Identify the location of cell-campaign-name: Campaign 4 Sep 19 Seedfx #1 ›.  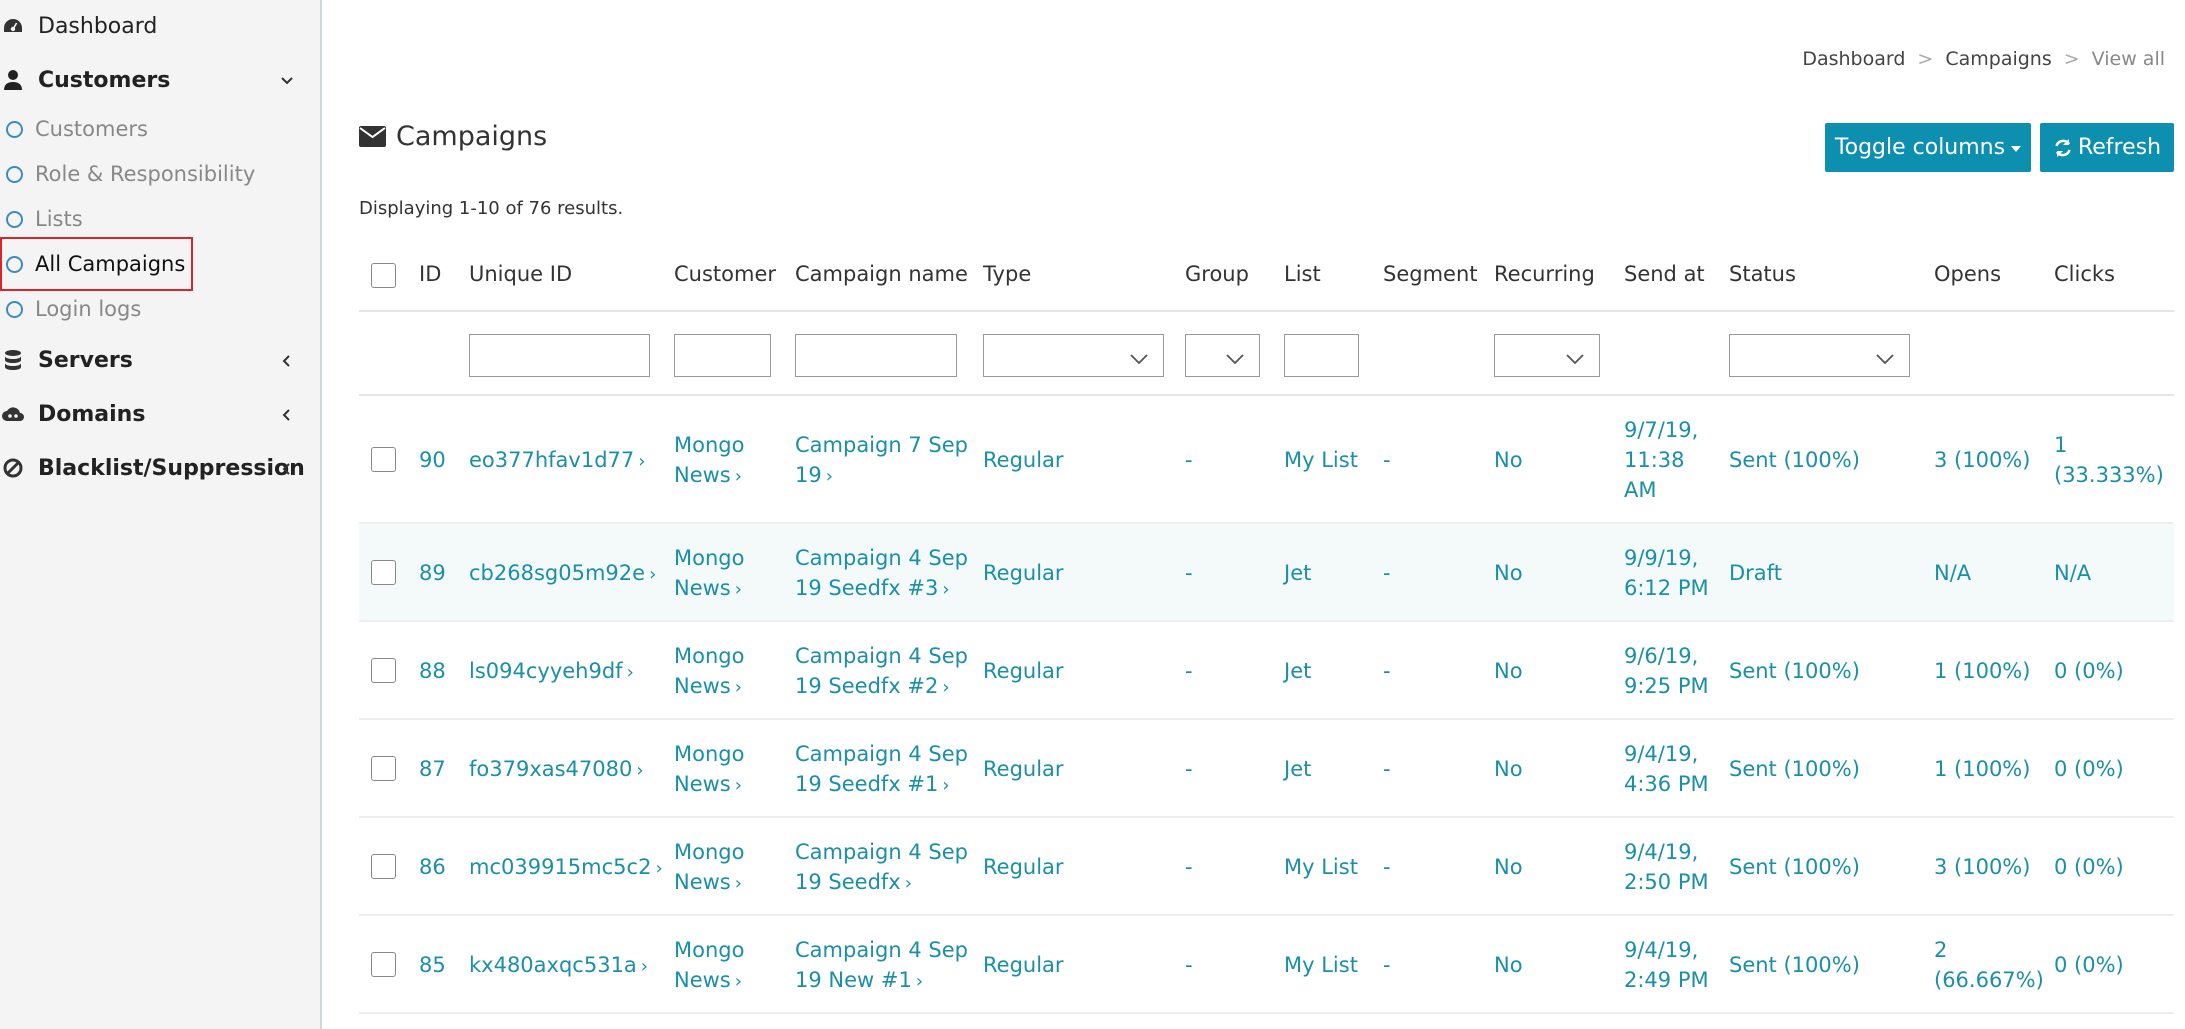
(881, 770).